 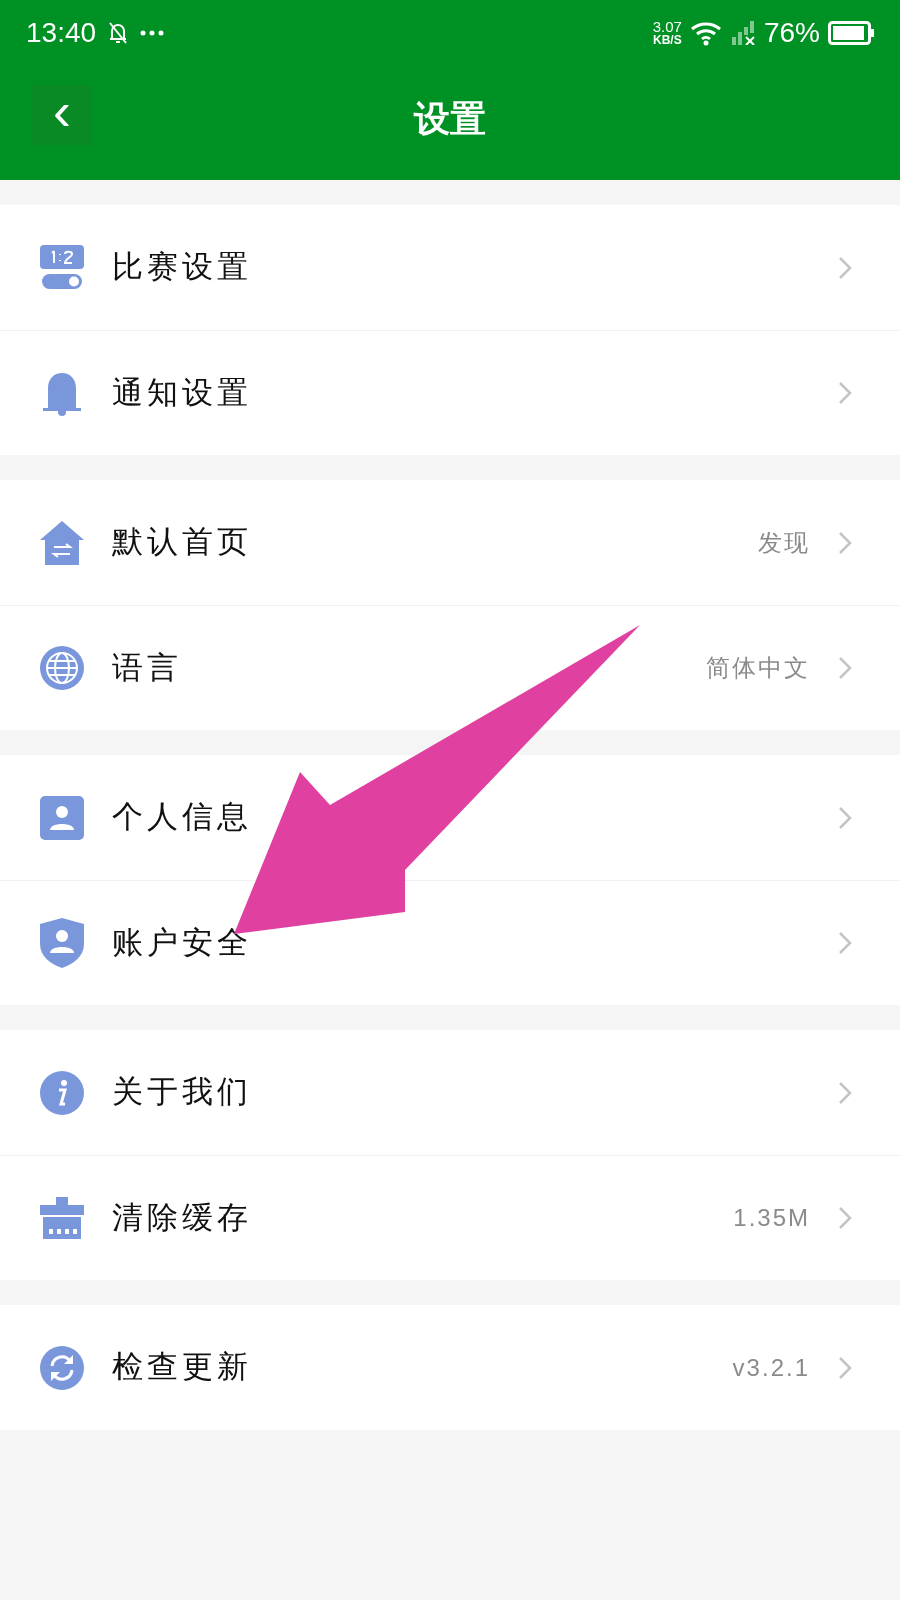 What do you see at coordinates (743, 32) in the screenshot?
I see `signal-icon` at bounding box center [743, 32].